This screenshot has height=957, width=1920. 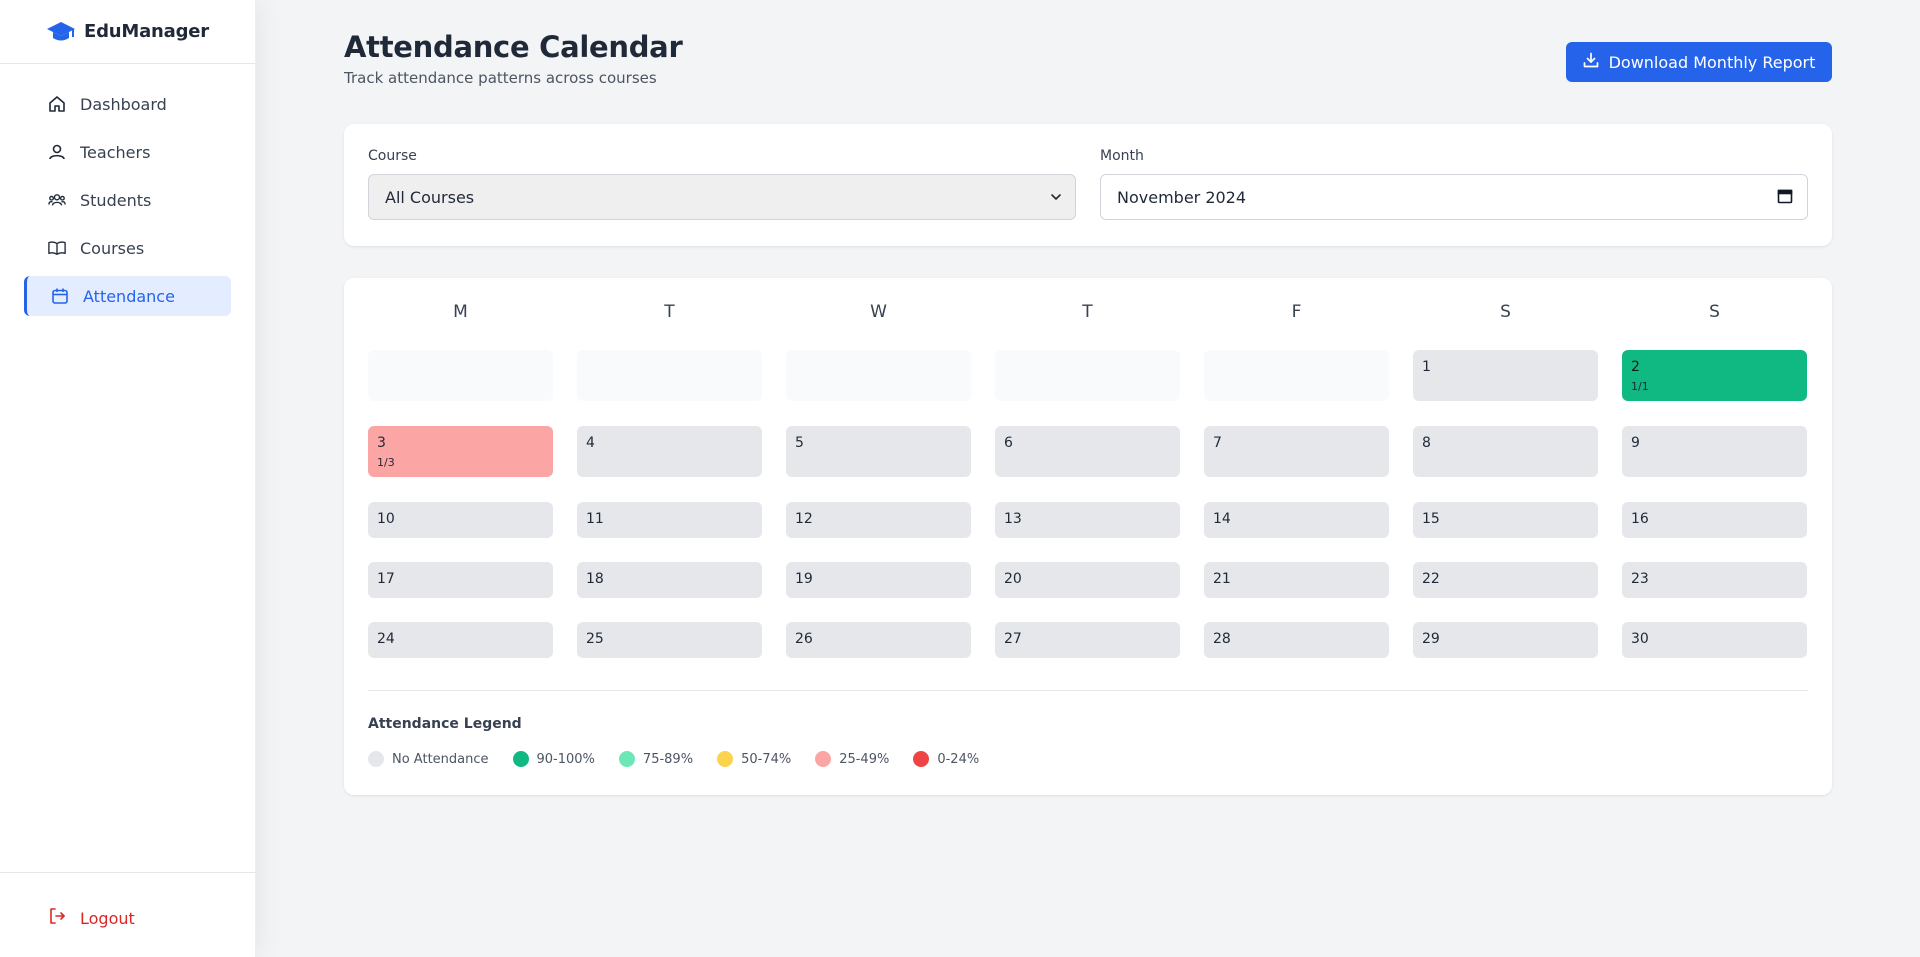 I want to click on download-icon, so click(x=1591, y=62).